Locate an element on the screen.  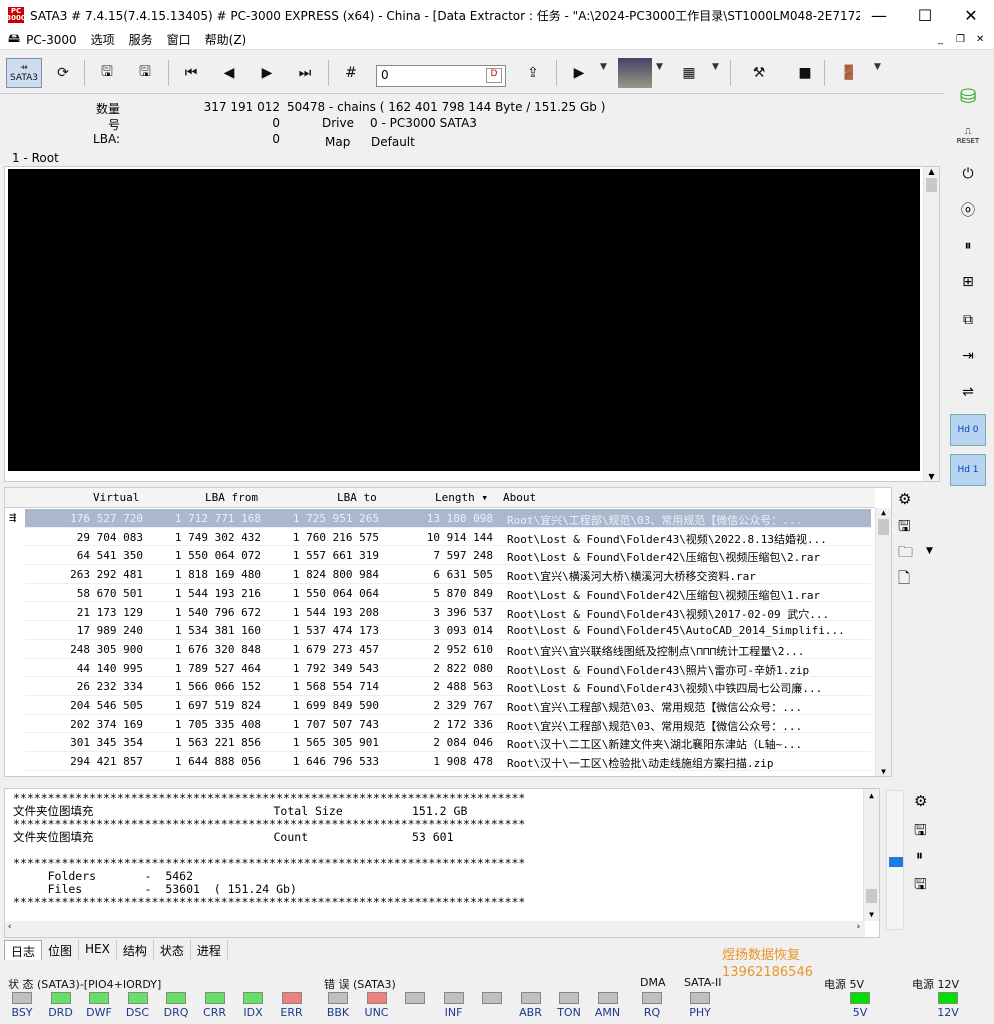
tab-hex: HEX is located at coordinates (98, 950).